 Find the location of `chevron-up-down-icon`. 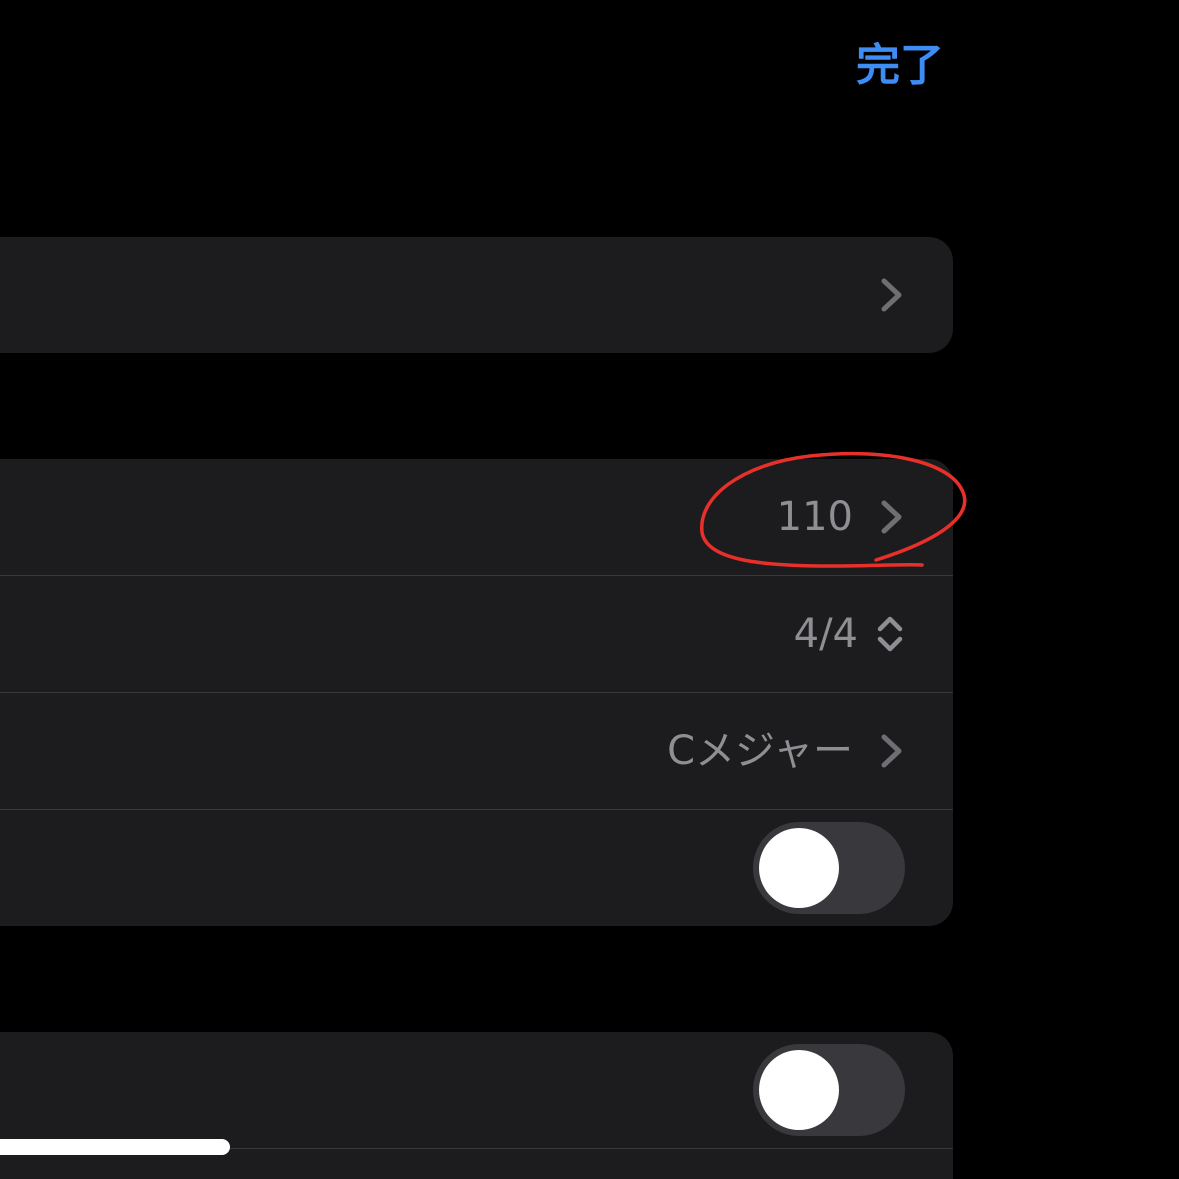

chevron-up-down-icon is located at coordinates (890, 634).